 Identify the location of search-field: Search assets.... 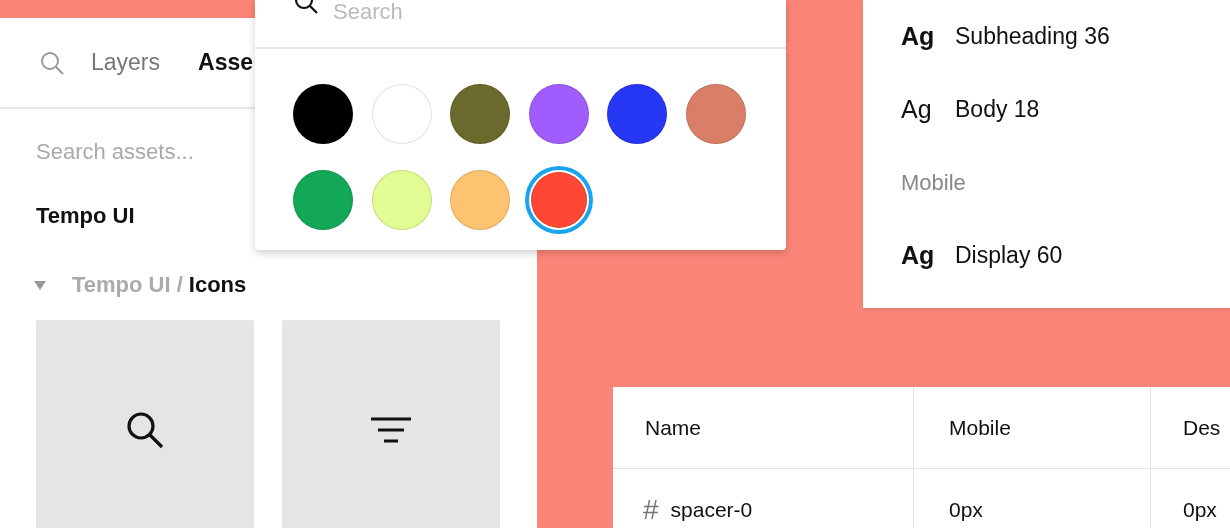
(146, 152).